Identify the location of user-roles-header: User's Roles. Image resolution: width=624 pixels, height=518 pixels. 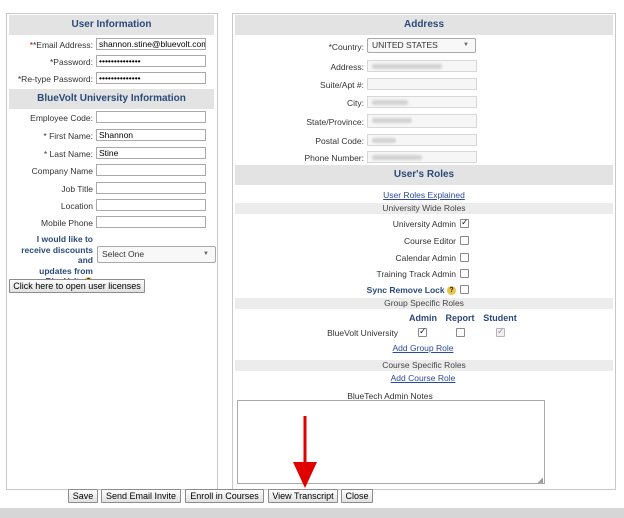
(424, 175).